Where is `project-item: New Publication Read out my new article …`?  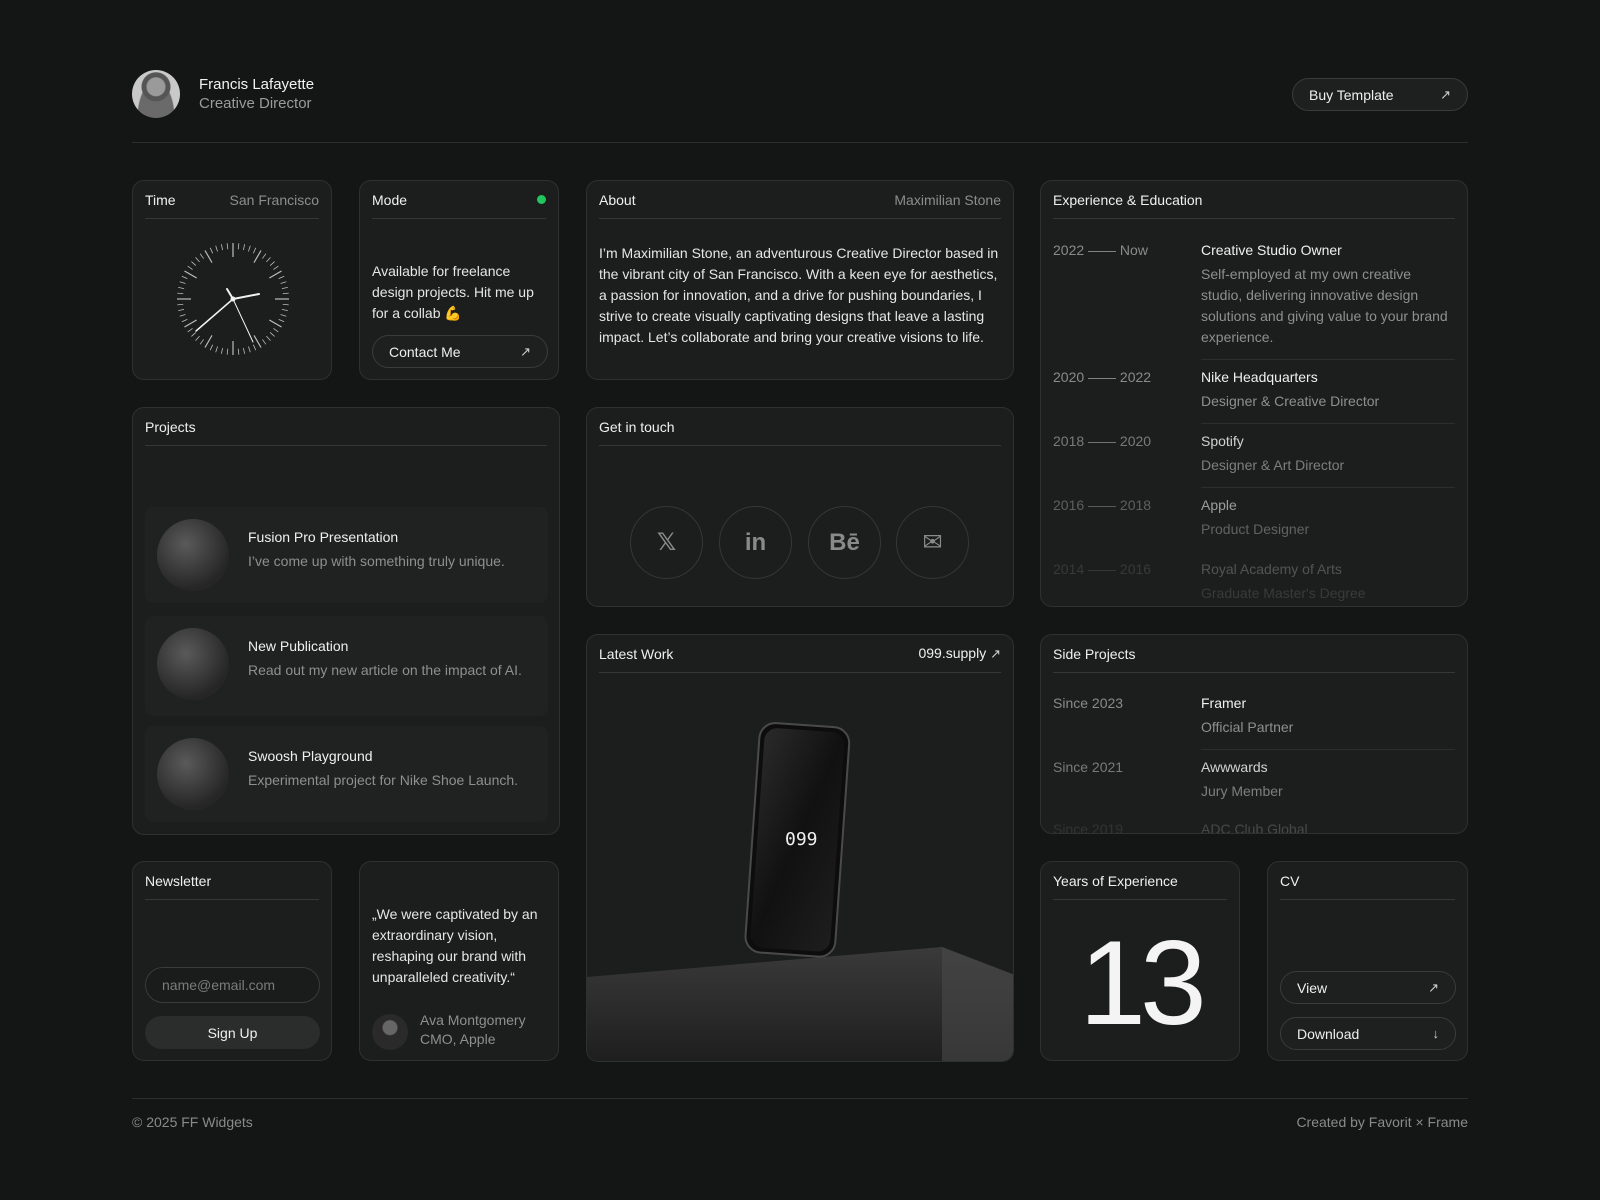
project-item: New Publication Read out my new article … is located at coordinates (346, 666).